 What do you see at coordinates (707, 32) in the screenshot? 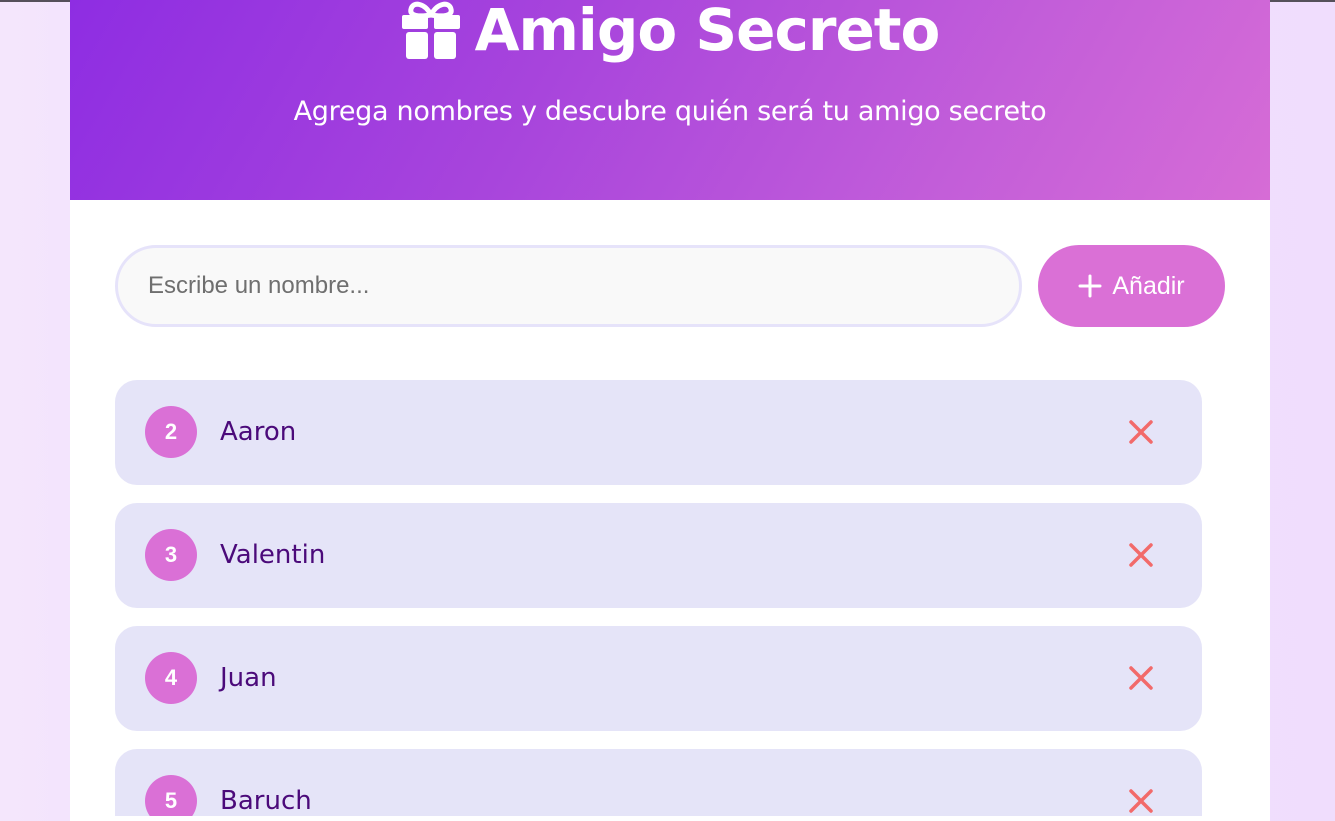
I see `page-title: Amigo Secreto` at bounding box center [707, 32].